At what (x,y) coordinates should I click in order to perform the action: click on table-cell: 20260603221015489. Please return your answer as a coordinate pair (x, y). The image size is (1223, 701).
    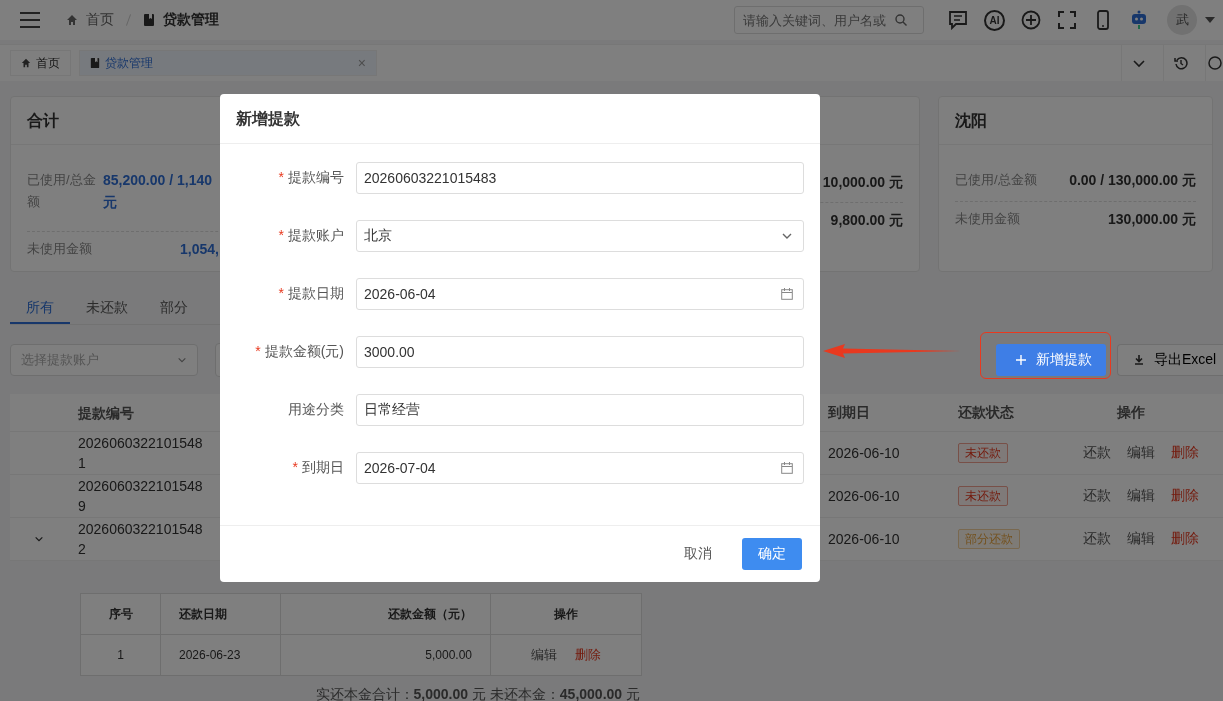
    Looking at the image, I should click on (140, 496).